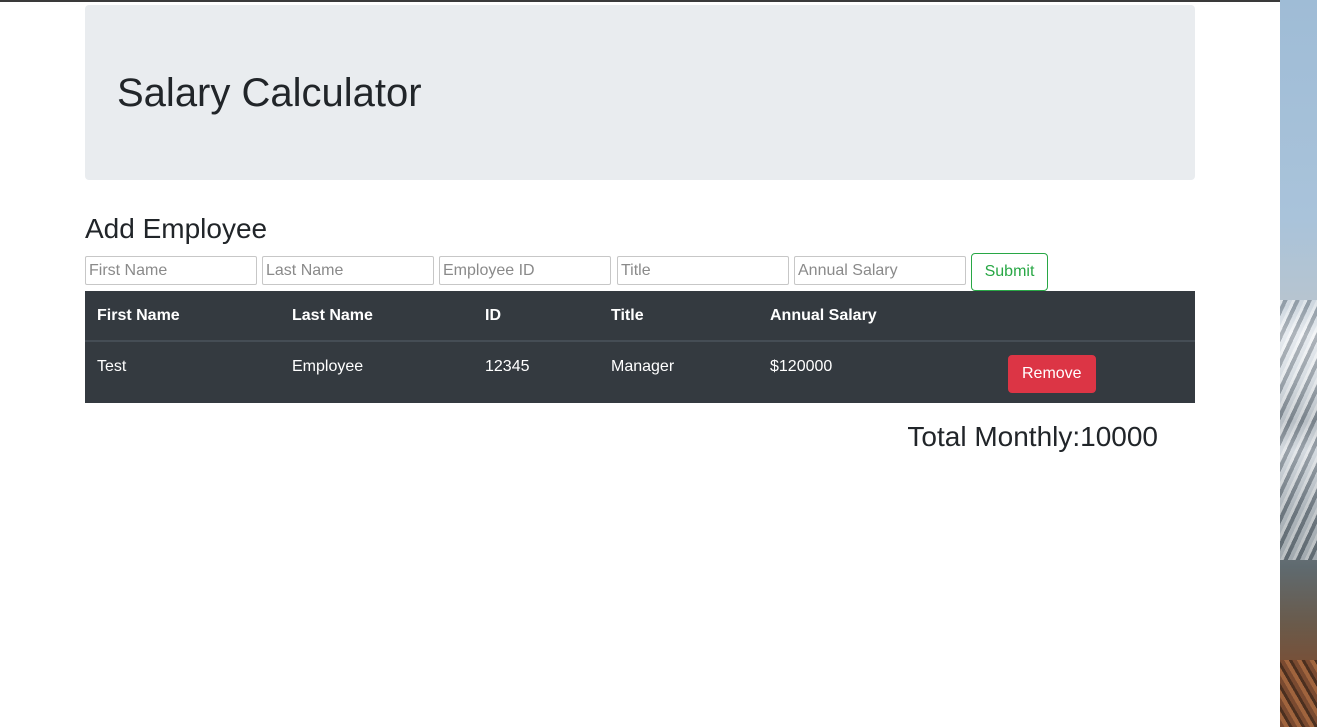  I want to click on cell-first-name: Test, so click(112, 366).